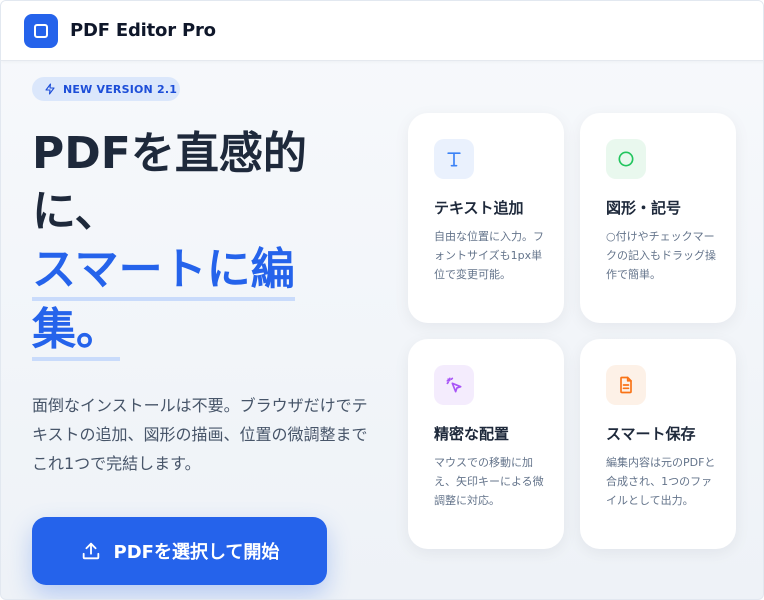  What do you see at coordinates (479, 208) in the screenshot?
I see `feature-title: テキスト追加` at bounding box center [479, 208].